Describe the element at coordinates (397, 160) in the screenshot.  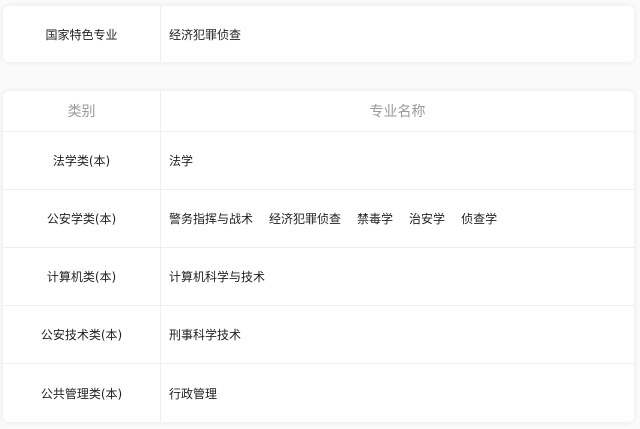
I see `majors-cell: 法学` at that location.